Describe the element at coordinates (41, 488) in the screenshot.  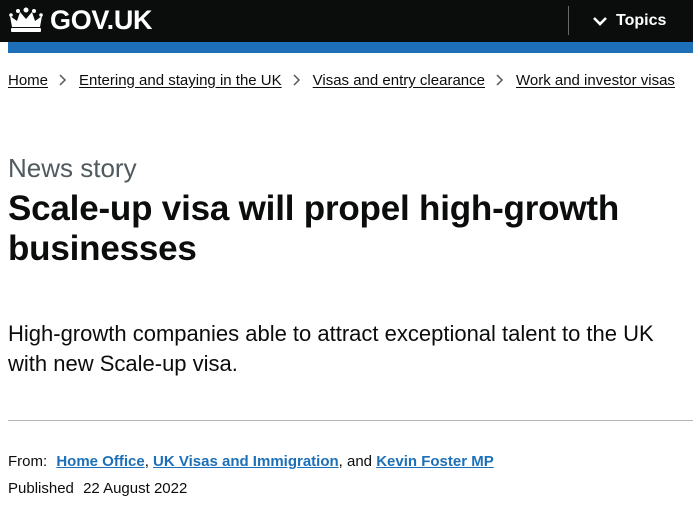
I see `published-label: Published` at that location.